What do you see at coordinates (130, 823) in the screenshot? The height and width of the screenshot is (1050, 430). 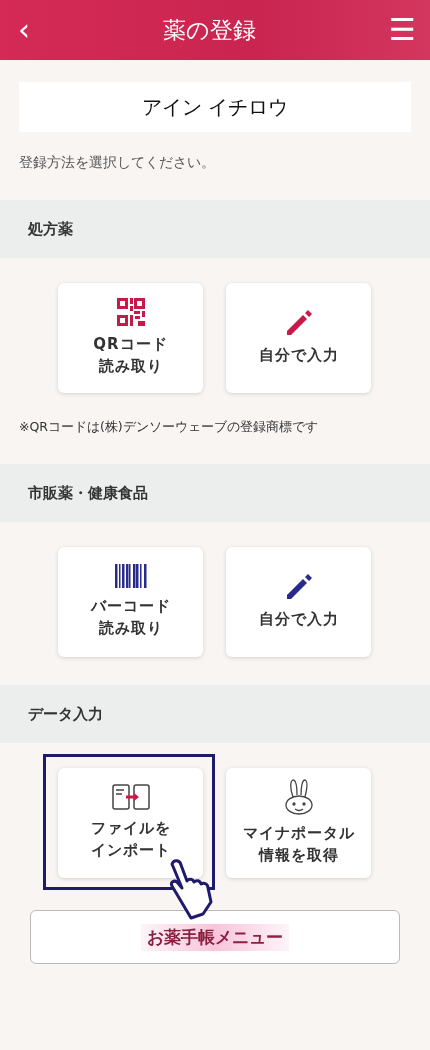 I see `option-card: ファイルを インポート` at bounding box center [130, 823].